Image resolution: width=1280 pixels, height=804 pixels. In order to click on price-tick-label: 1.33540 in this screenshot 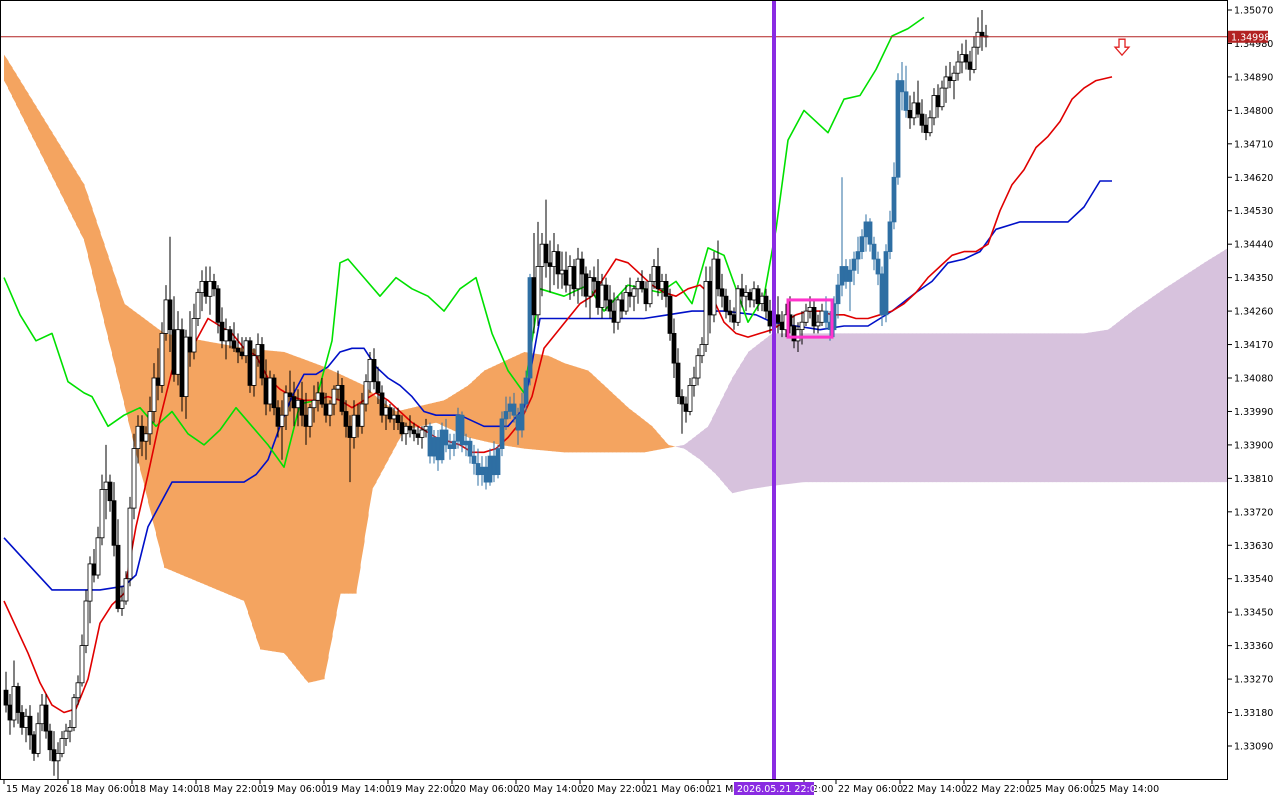, I will do `click(1253, 579)`.